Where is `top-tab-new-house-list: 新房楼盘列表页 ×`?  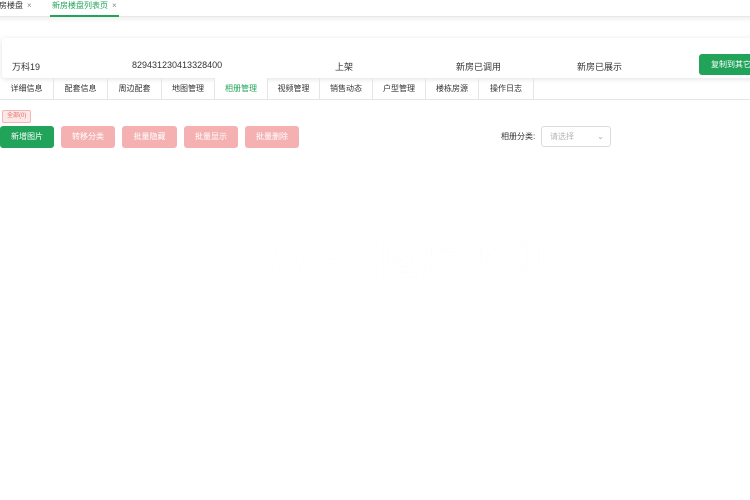 top-tab-new-house-list: 新房楼盘列表页 × is located at coordinates (84, 8).